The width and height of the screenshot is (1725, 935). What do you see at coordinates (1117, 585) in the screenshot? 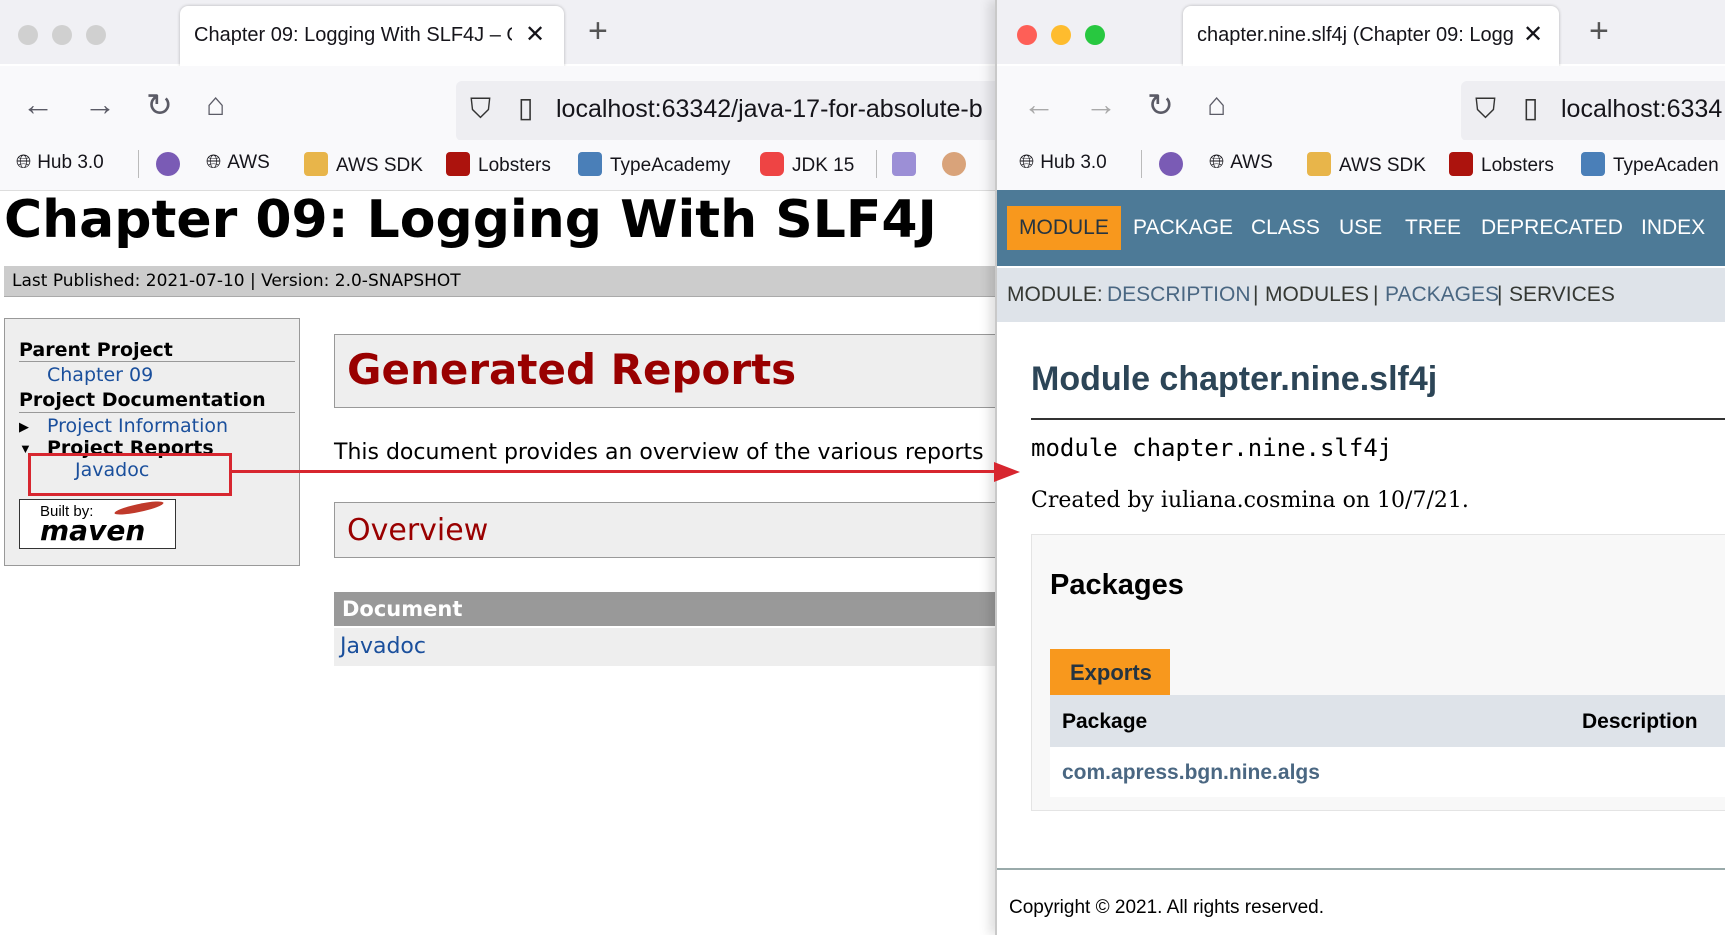
I see `packages-heading: Packages` at bounding box center [1117, 585].